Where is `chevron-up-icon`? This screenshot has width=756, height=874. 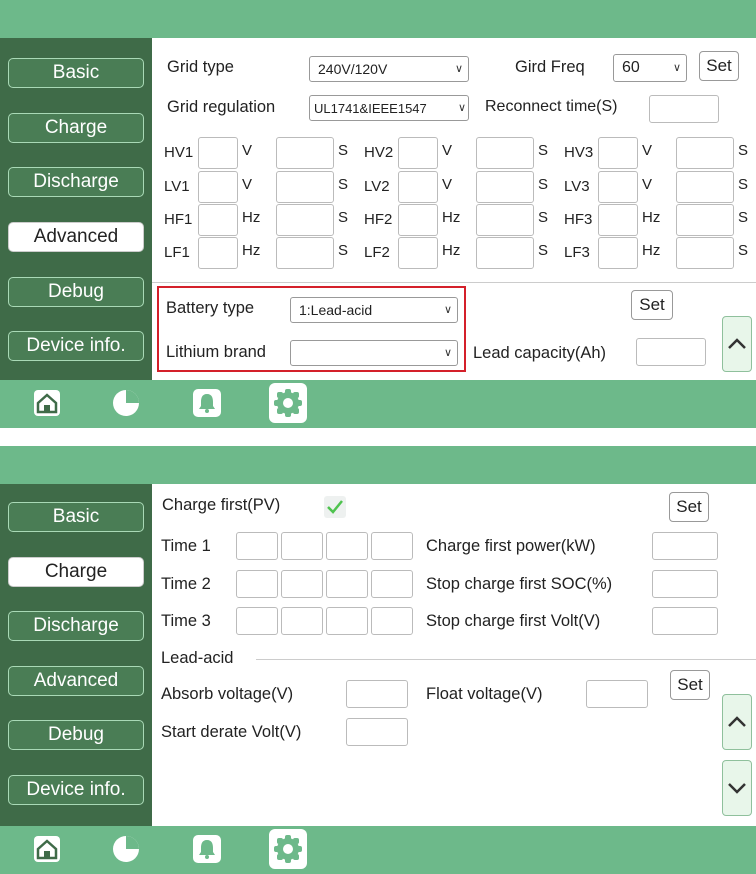
chevron-up-icon is located at coordinates (737, 721).